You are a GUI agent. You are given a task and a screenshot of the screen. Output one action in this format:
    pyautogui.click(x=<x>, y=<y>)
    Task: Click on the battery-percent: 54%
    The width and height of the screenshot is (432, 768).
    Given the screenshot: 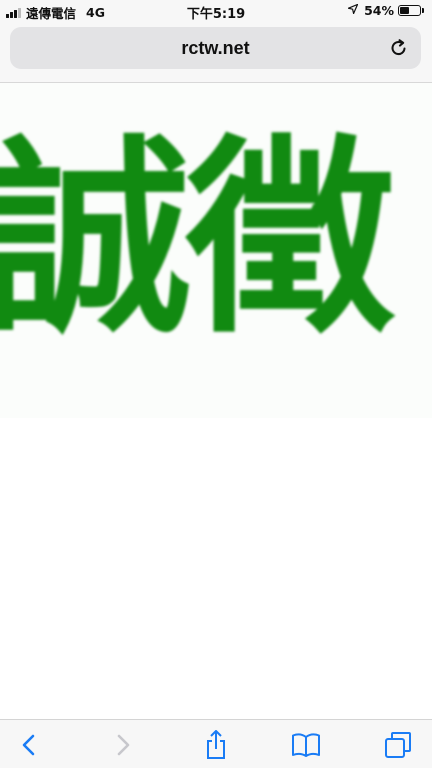 What is the action you would take?
    pyautogui.click(x=379, y=10)
    